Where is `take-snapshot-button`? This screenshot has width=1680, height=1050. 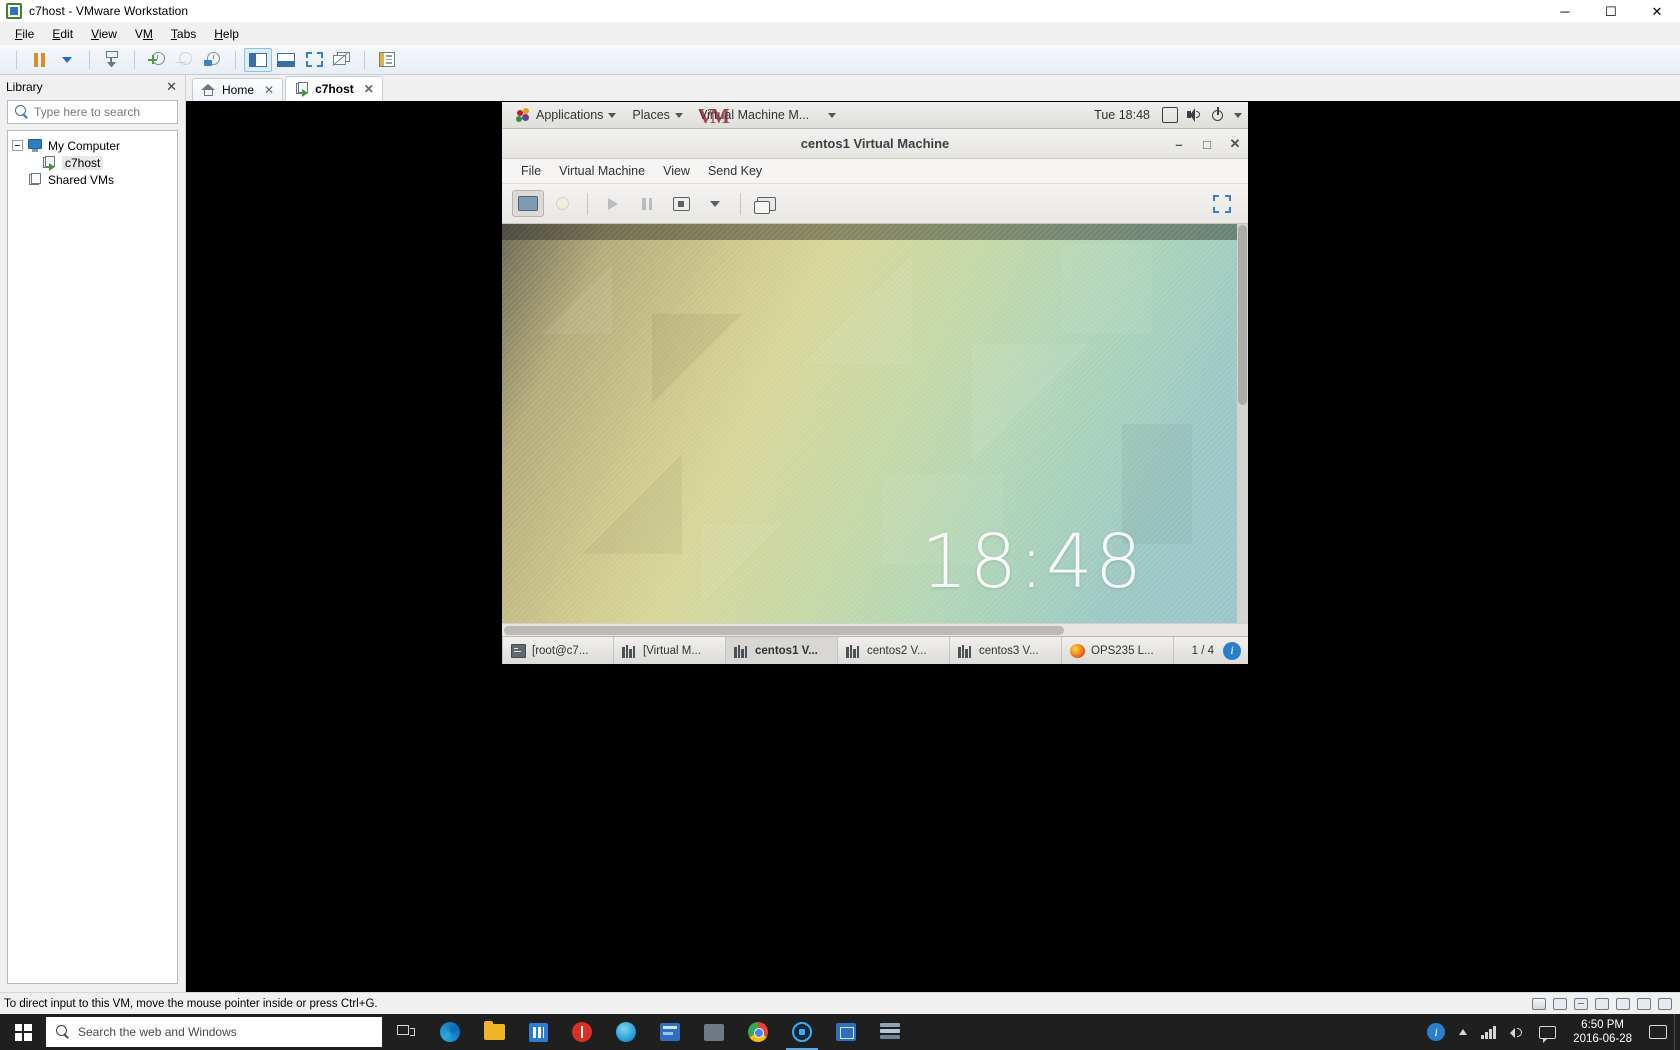 take-snapshot-button is located at coordinates (157, 60).